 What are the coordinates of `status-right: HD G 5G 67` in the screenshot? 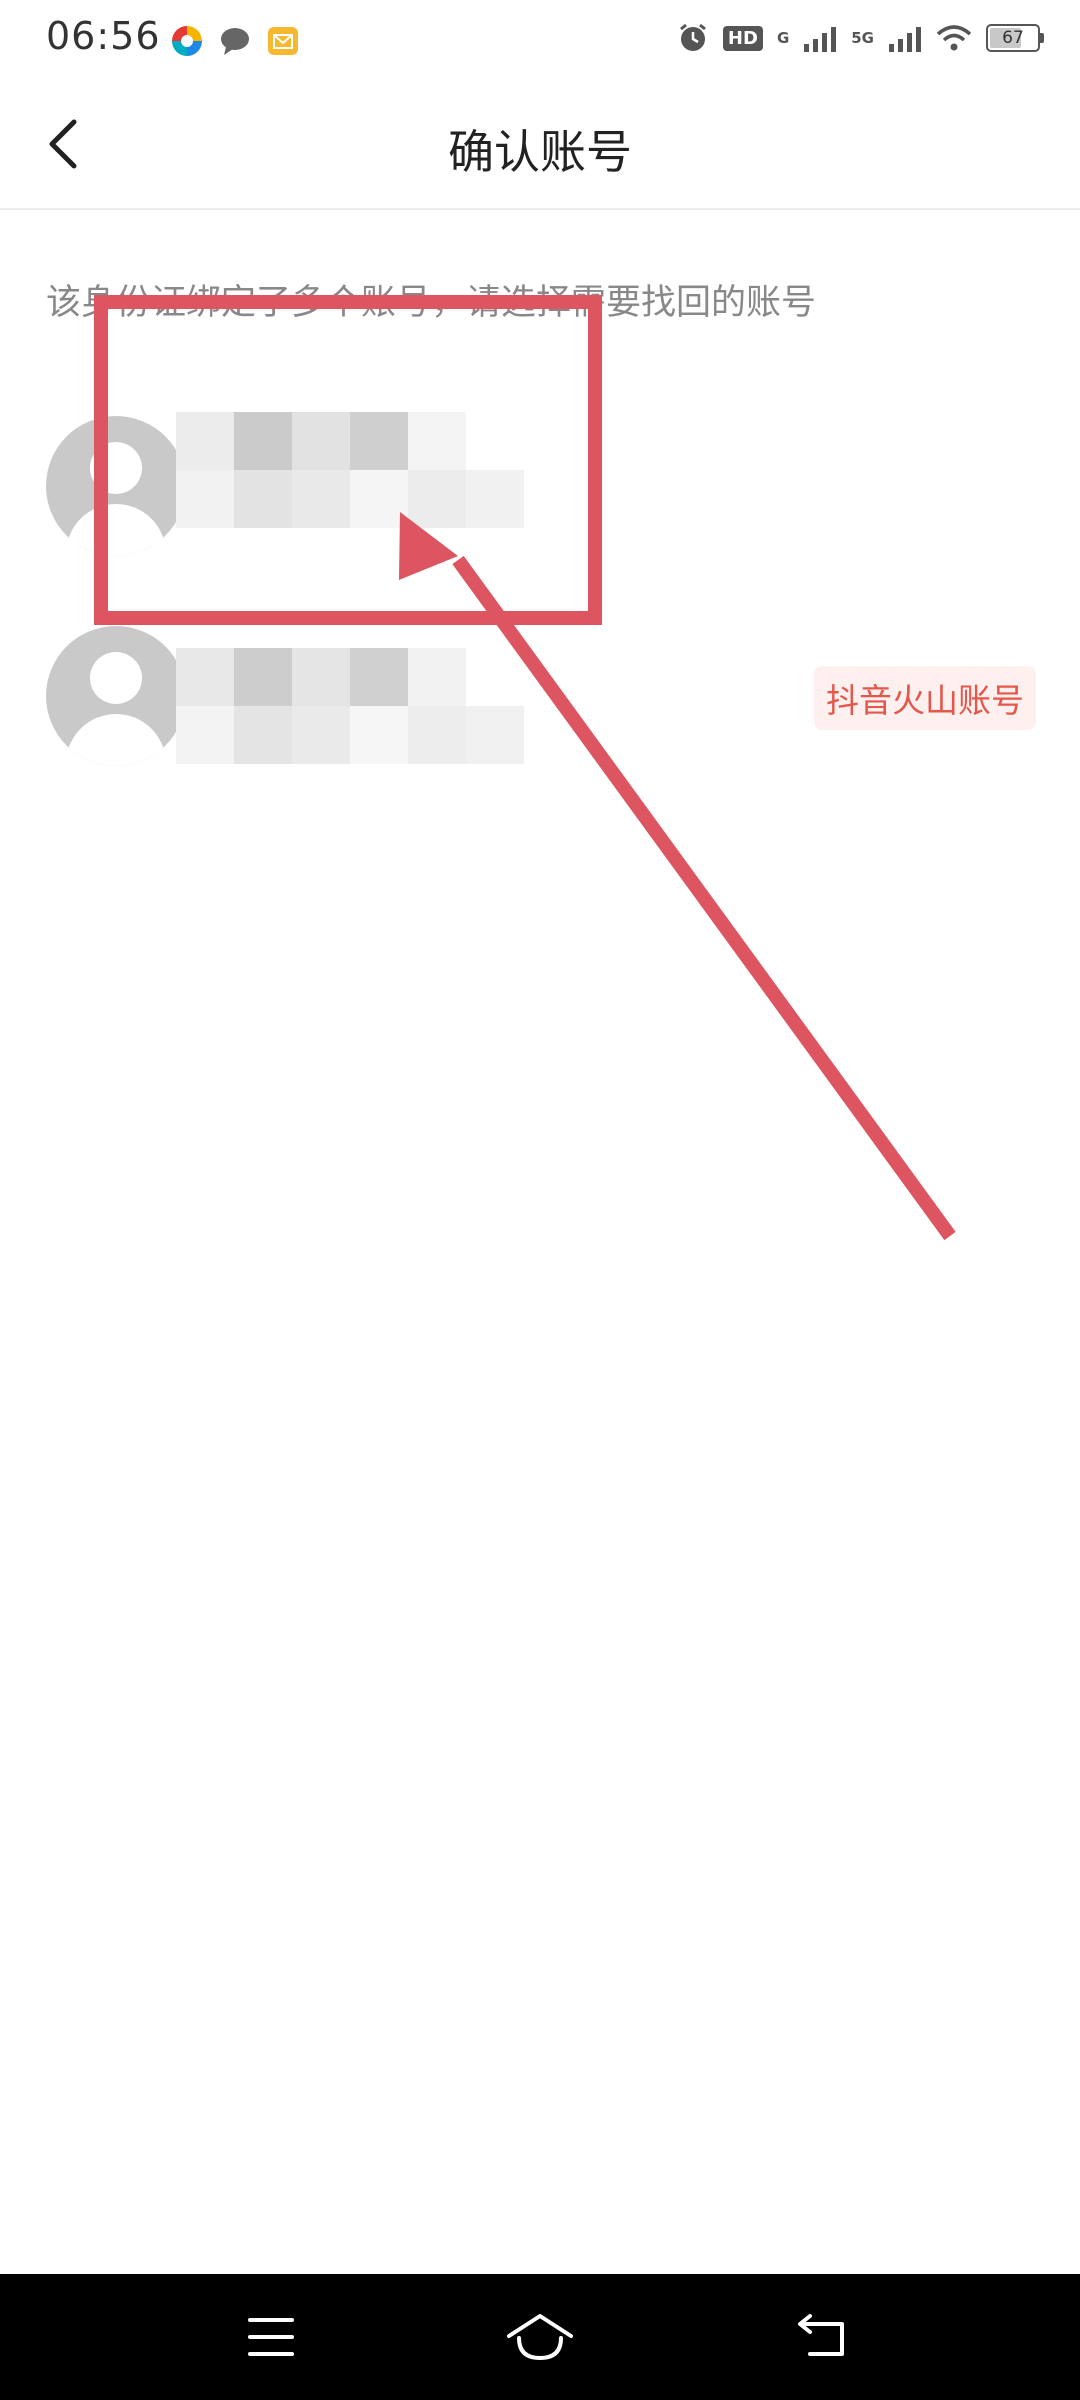 It's located at (860, 38).